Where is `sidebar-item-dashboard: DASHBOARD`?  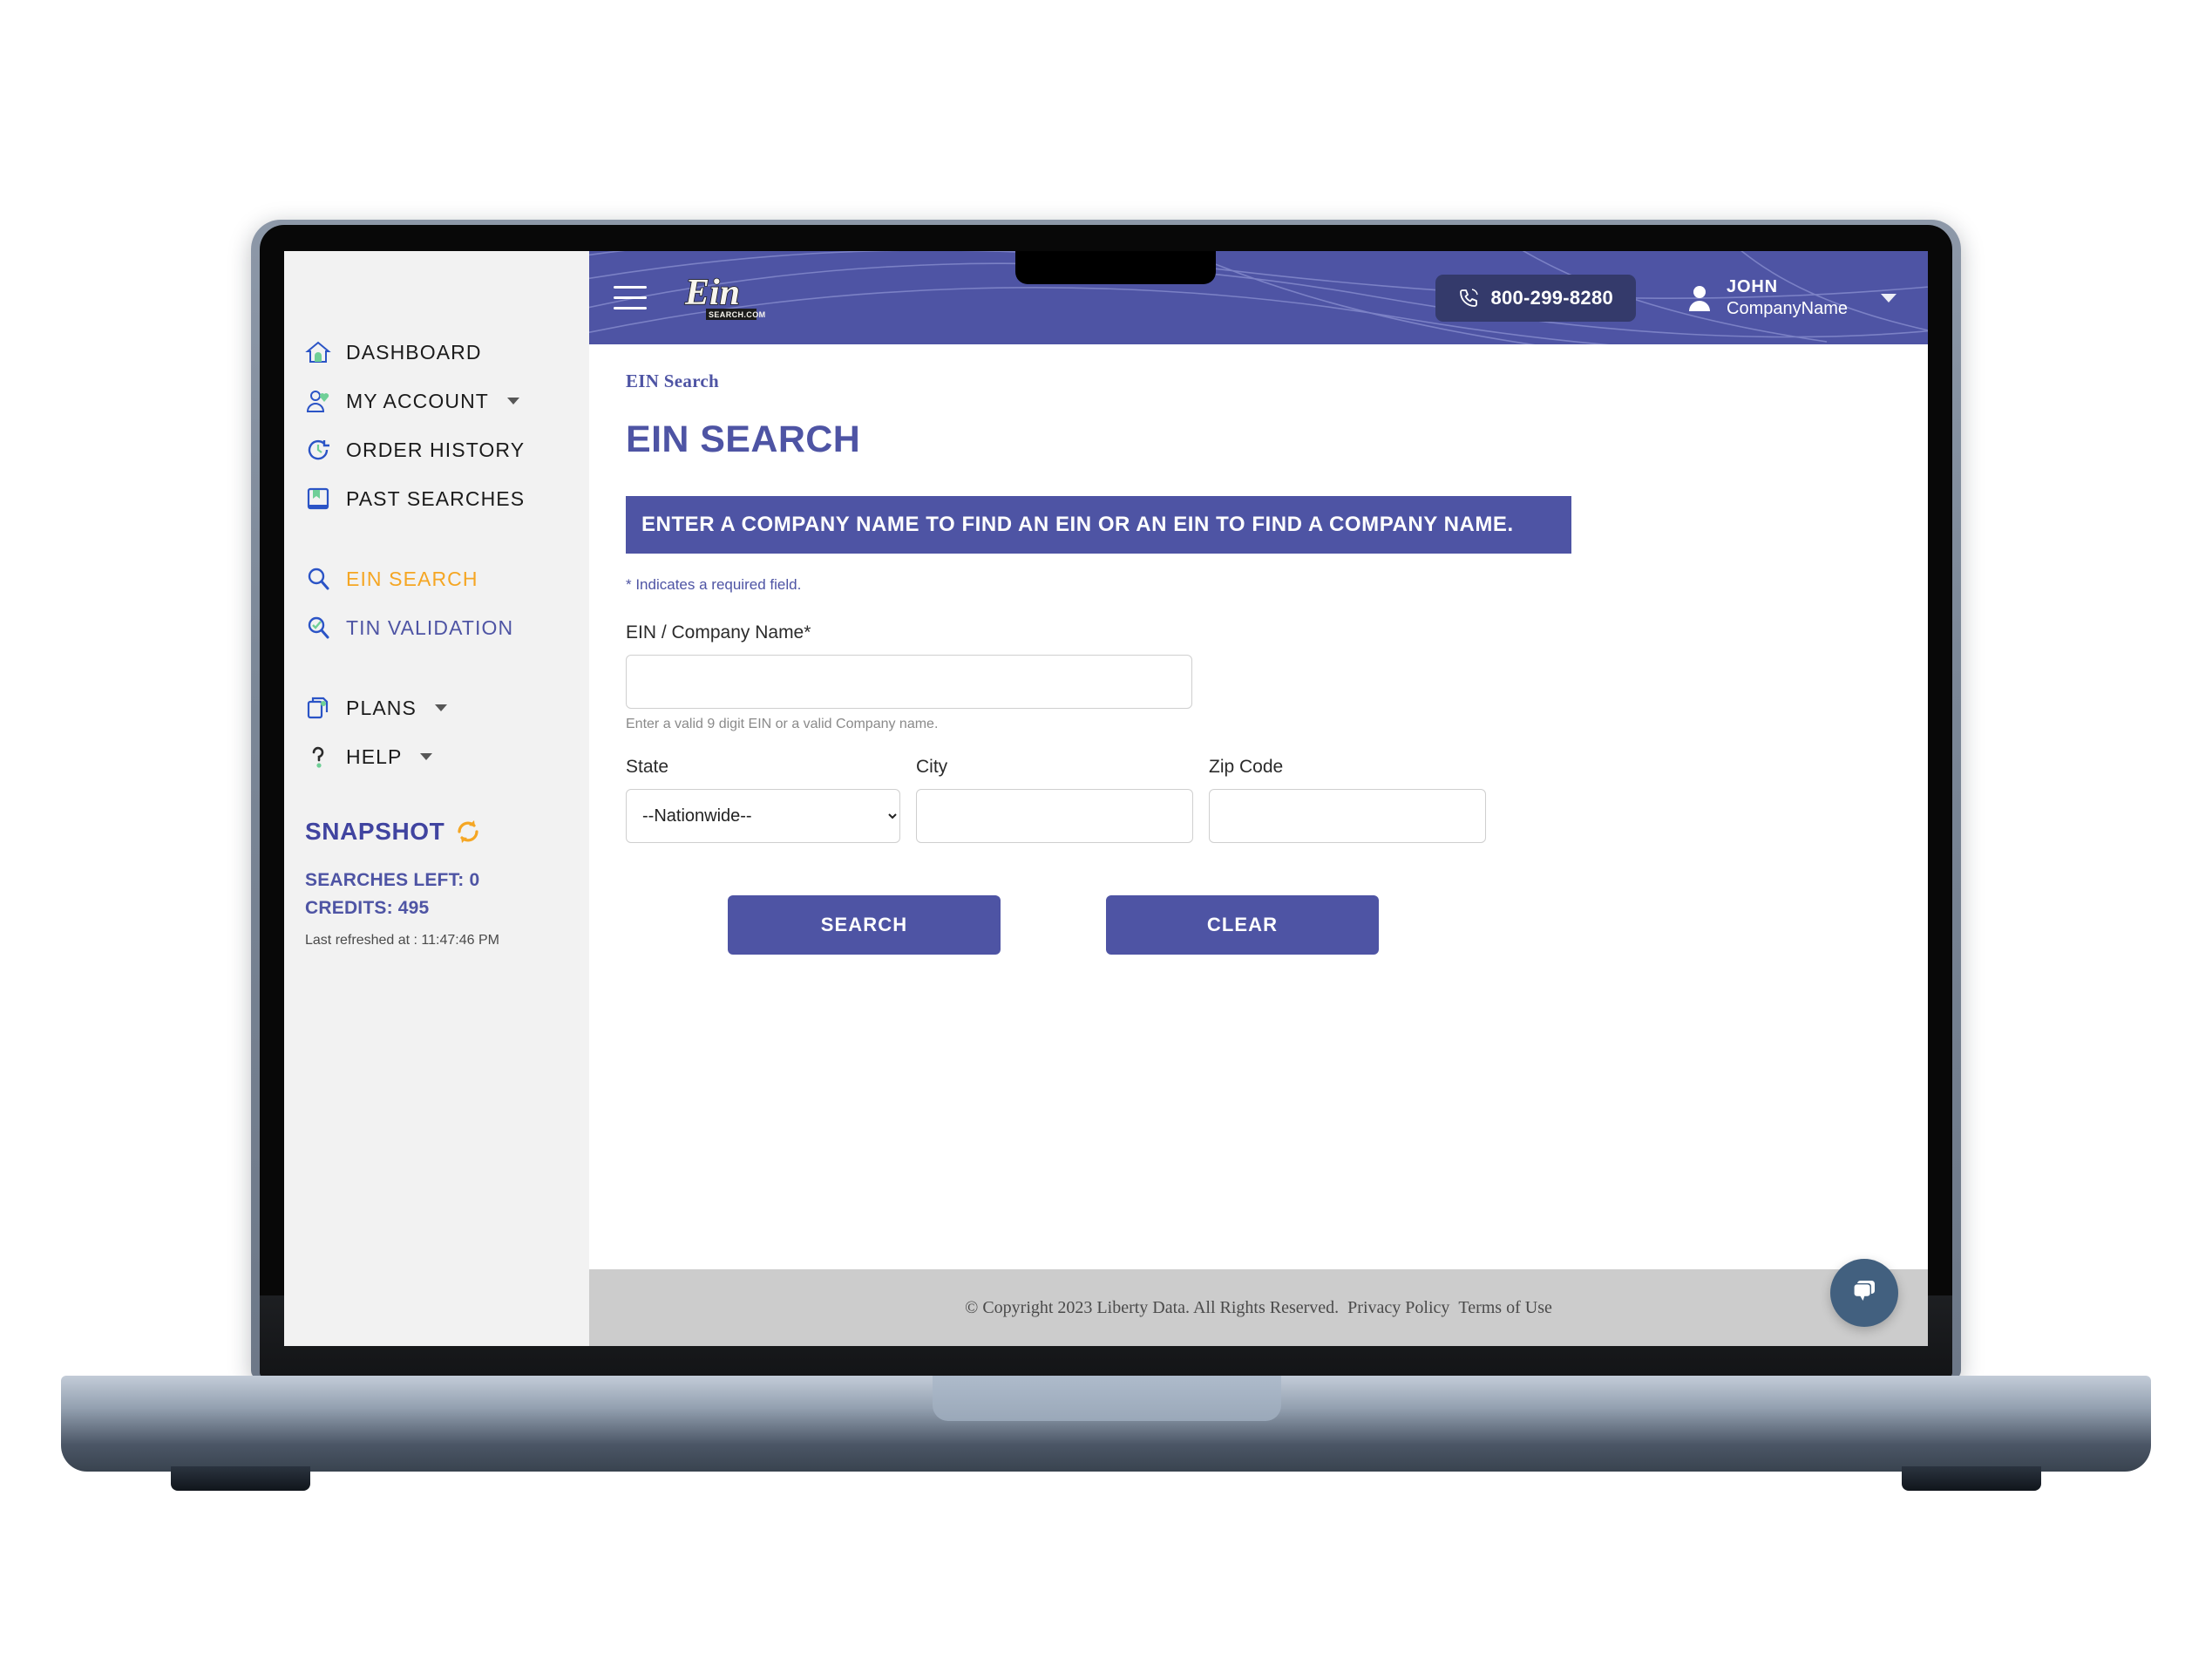
sidebar-item-dashboard: DASHBOARD is located at coordinates (436, 353).